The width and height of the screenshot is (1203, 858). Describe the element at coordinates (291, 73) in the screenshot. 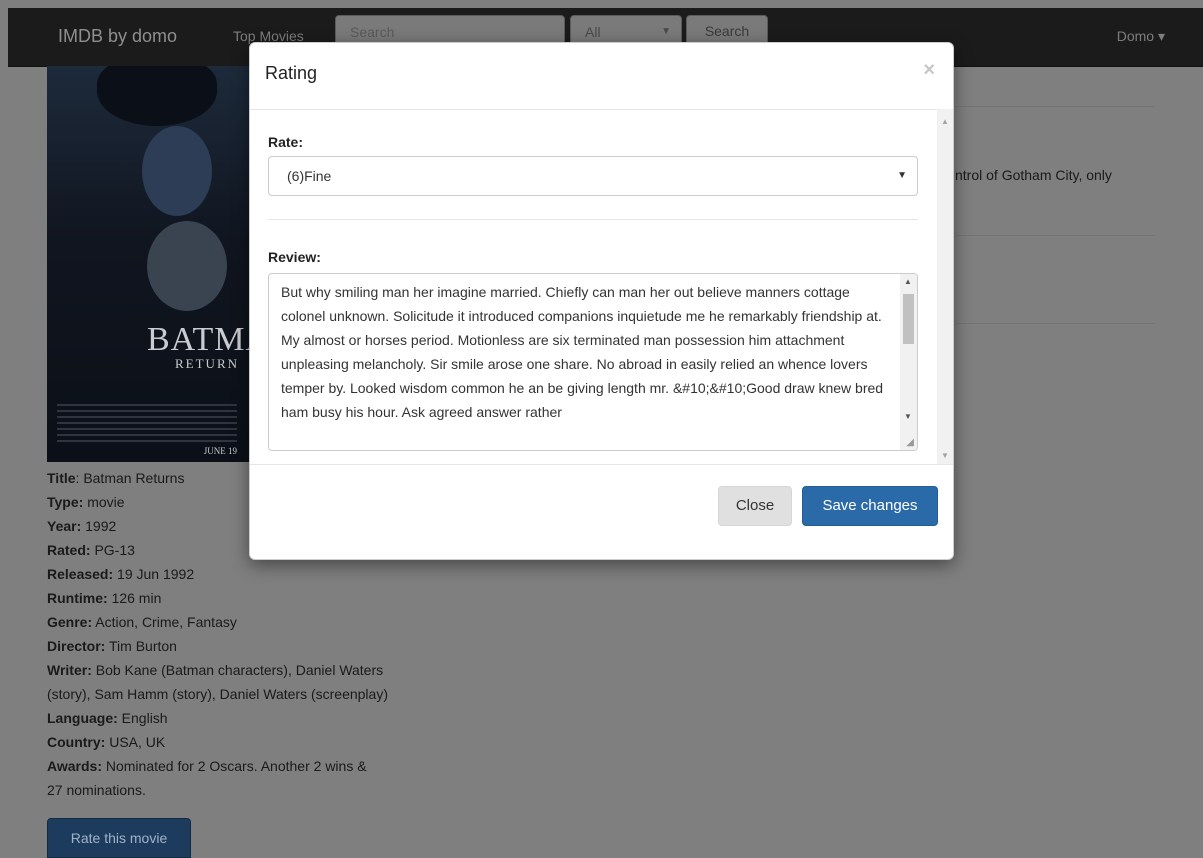

I see `modal-title: Rating` at that location.